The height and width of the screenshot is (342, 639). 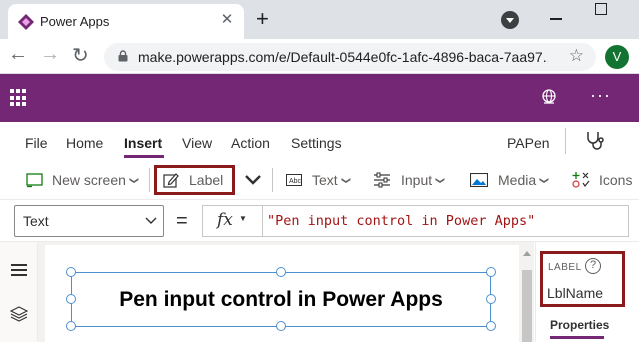 What do you see at coordinates (556, 19) in the screenshot?
I see `minimize-icon` at bounding box center [556, 19].